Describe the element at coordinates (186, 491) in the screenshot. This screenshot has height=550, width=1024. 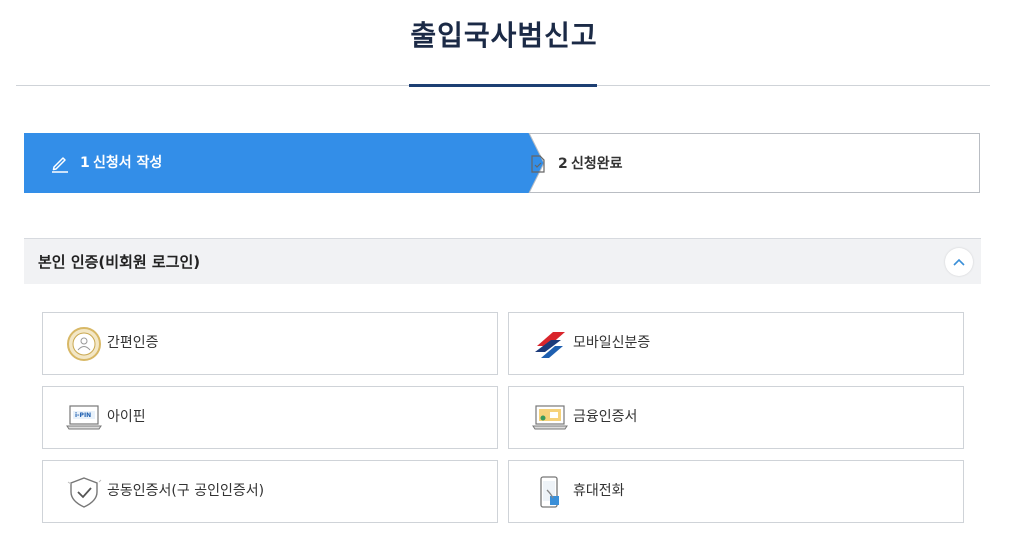
I see `auth-option-label: 공동인증서(구 공인인증서)` at that location.